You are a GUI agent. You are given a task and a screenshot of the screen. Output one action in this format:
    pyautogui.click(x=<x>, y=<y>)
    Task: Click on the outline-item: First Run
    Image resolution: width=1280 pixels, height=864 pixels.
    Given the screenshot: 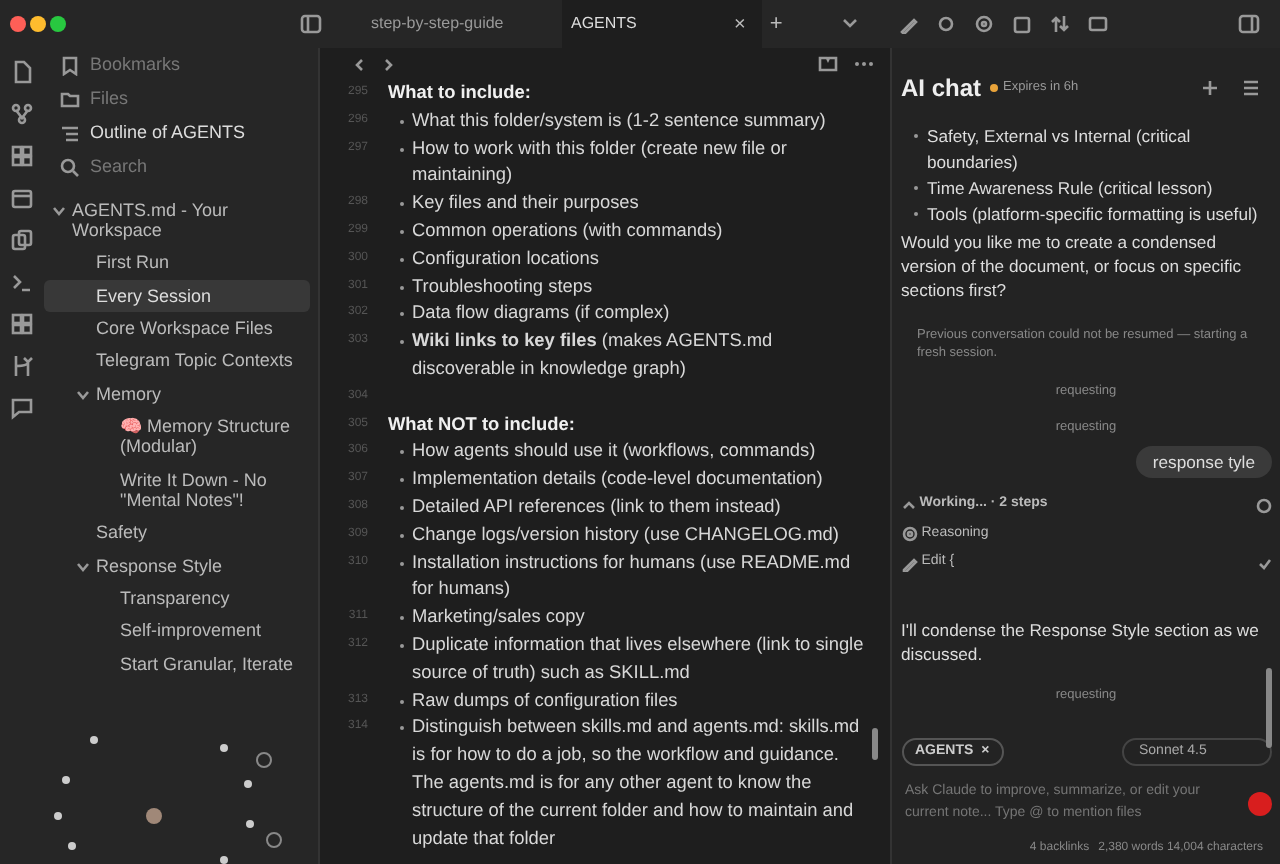 What is the action you would take?
    pyautogui.click(x=133, y=263)
    